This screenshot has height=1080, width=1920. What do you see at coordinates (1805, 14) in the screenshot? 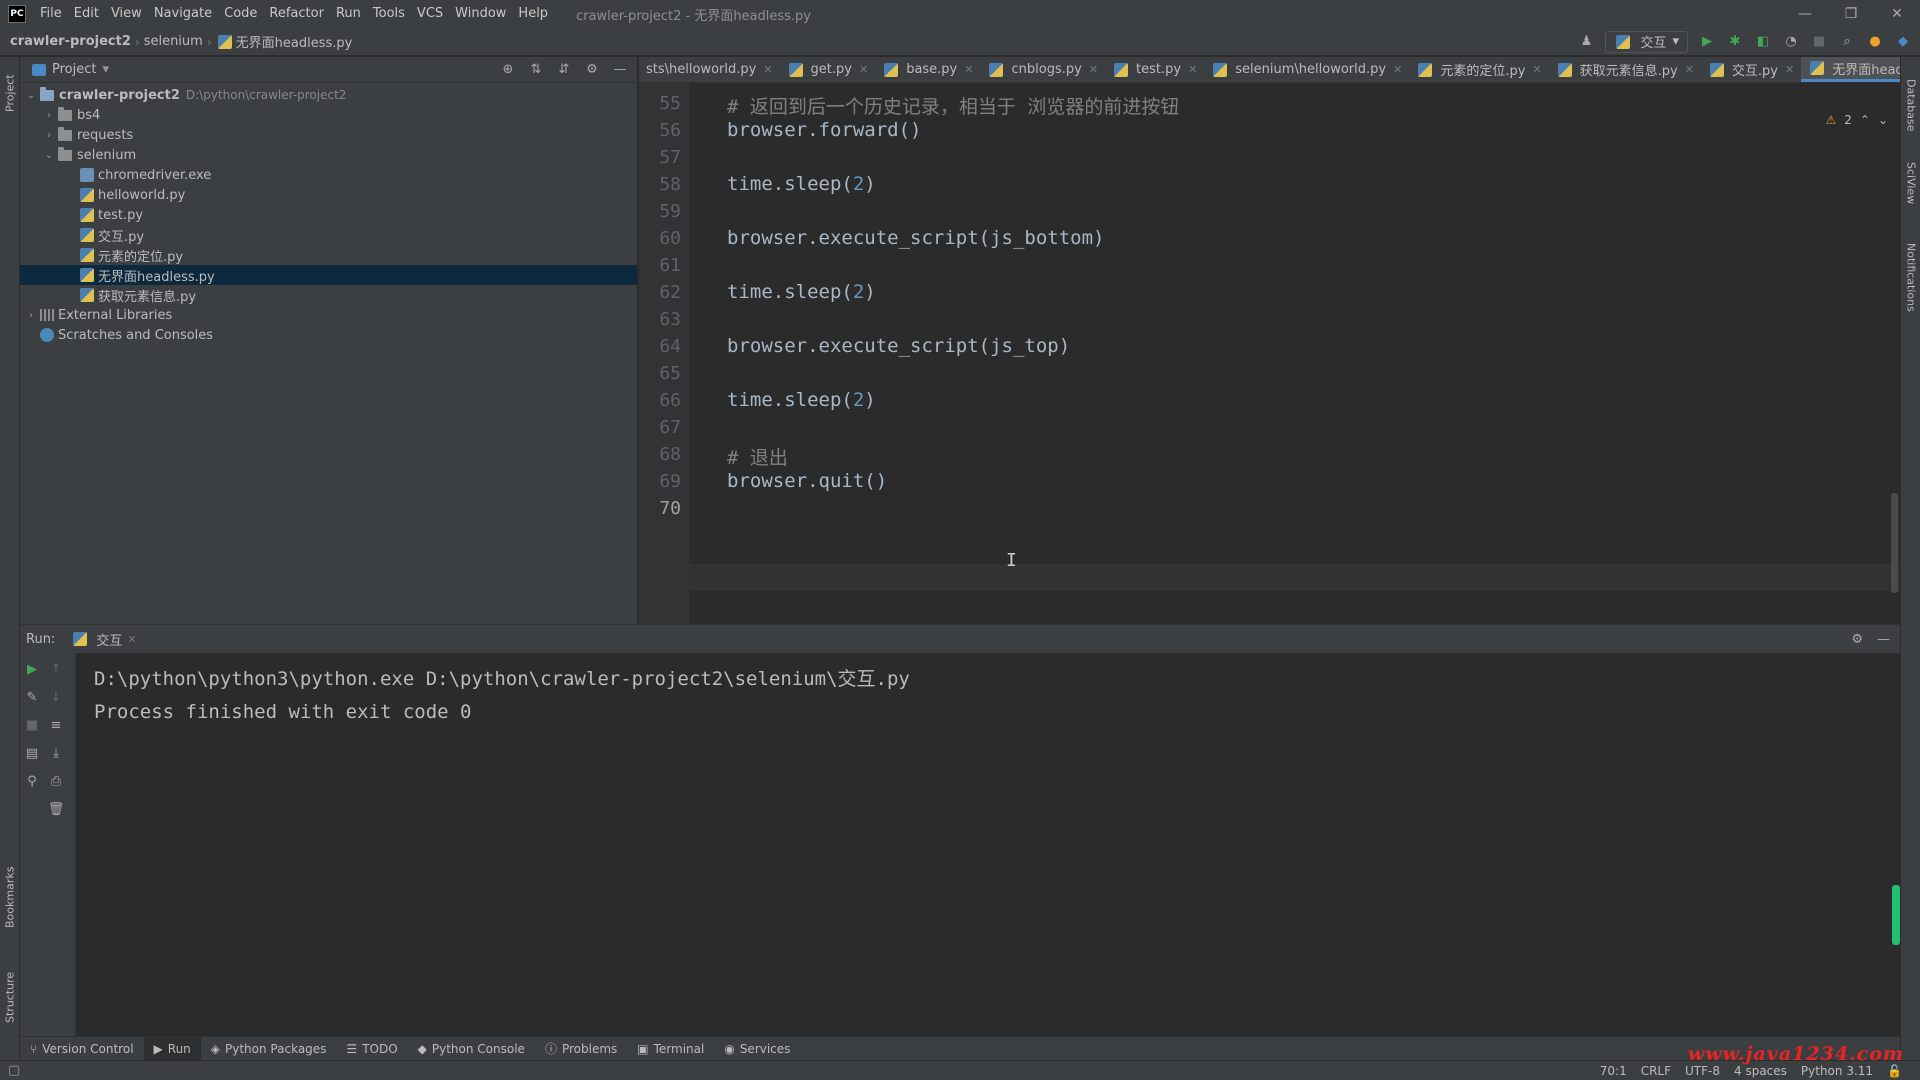
I see `minimize-window-button: —` at bounding box center [1805, 14].